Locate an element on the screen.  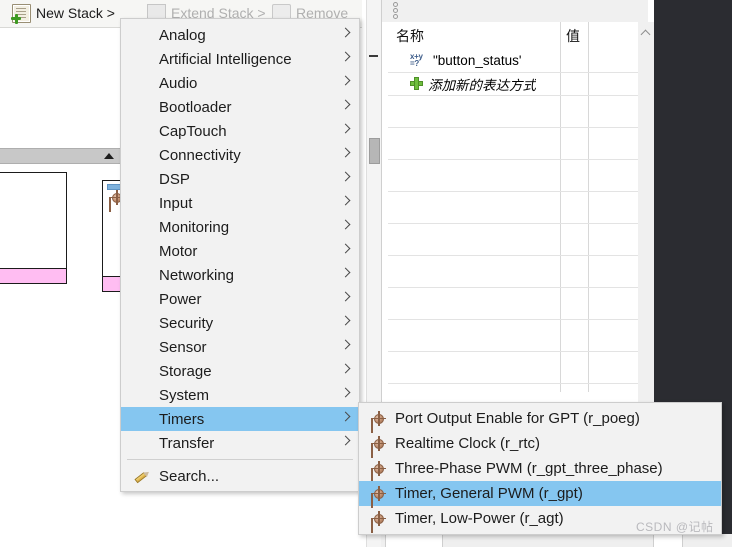
table-row: x+y =? "button_status' is located at coordinates (518, 61).